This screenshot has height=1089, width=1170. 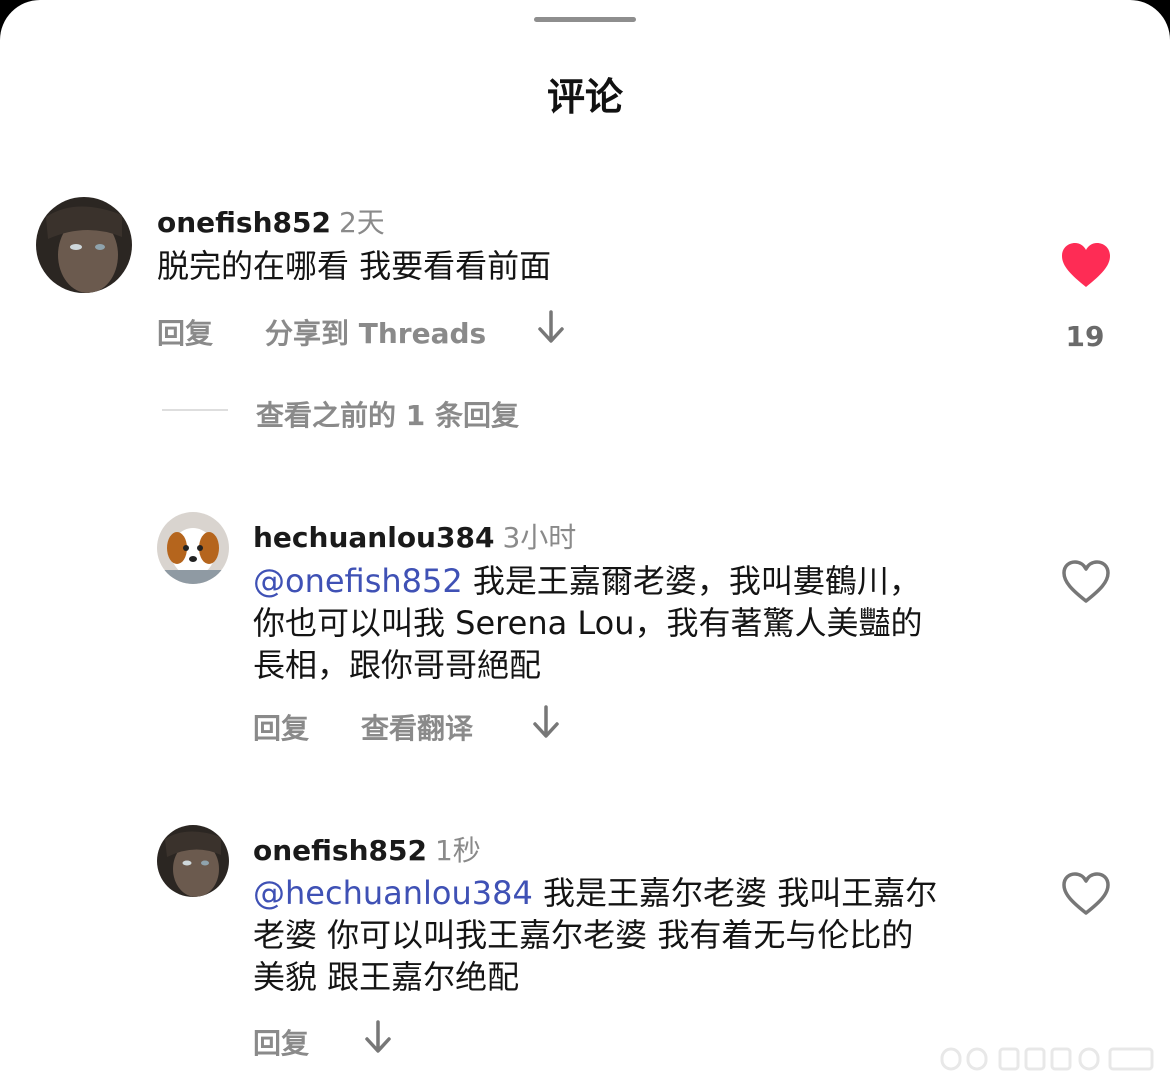 I want to click on share-threads-button: 分享到 Threads, so click(x=375, y=332).